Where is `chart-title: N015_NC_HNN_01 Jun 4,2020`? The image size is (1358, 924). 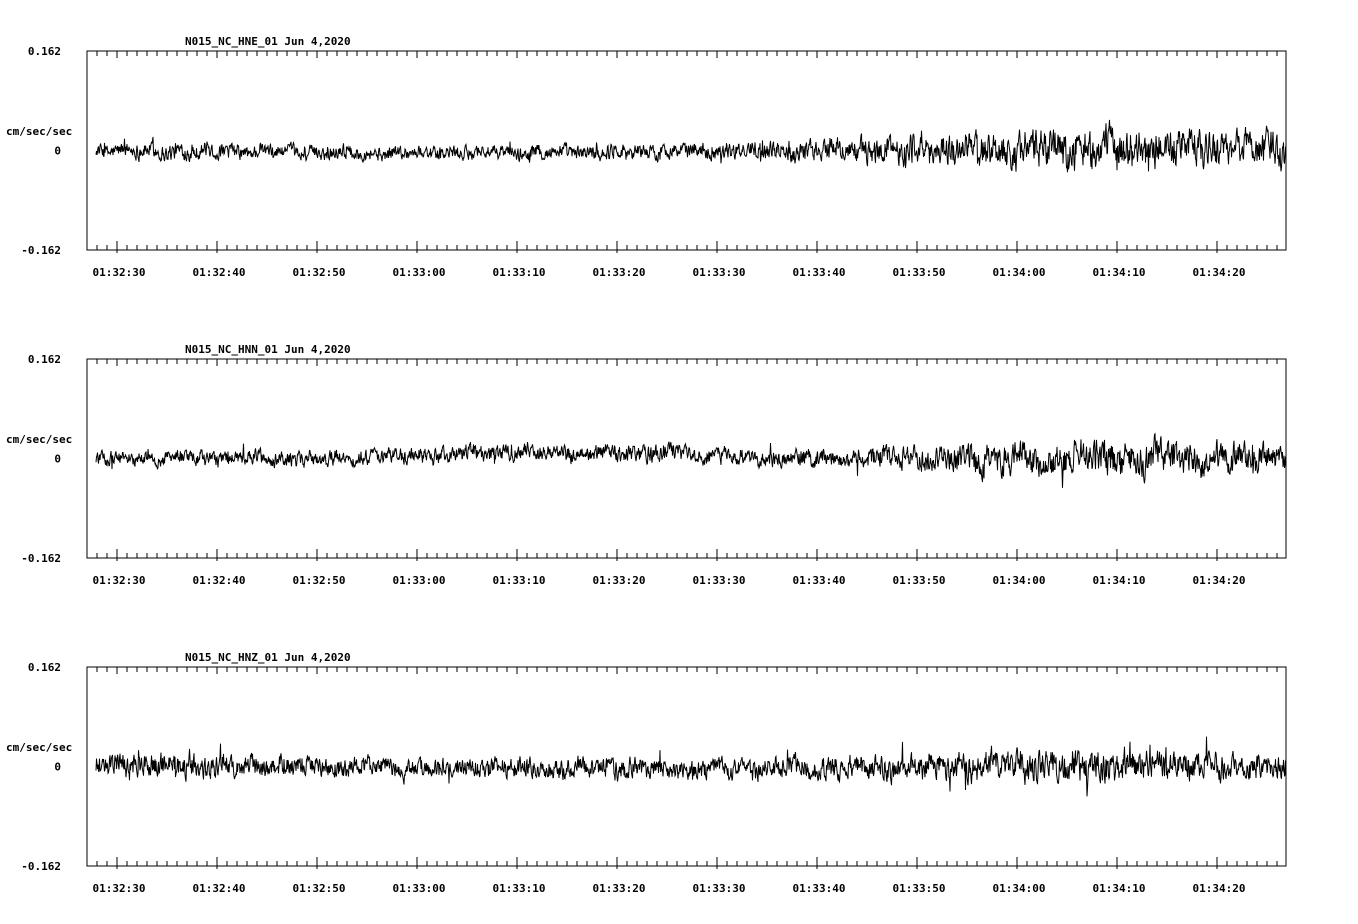 chart-title: N015_NC_HNN_01 Jun 4,2020 is located at coordinates (268, 349).